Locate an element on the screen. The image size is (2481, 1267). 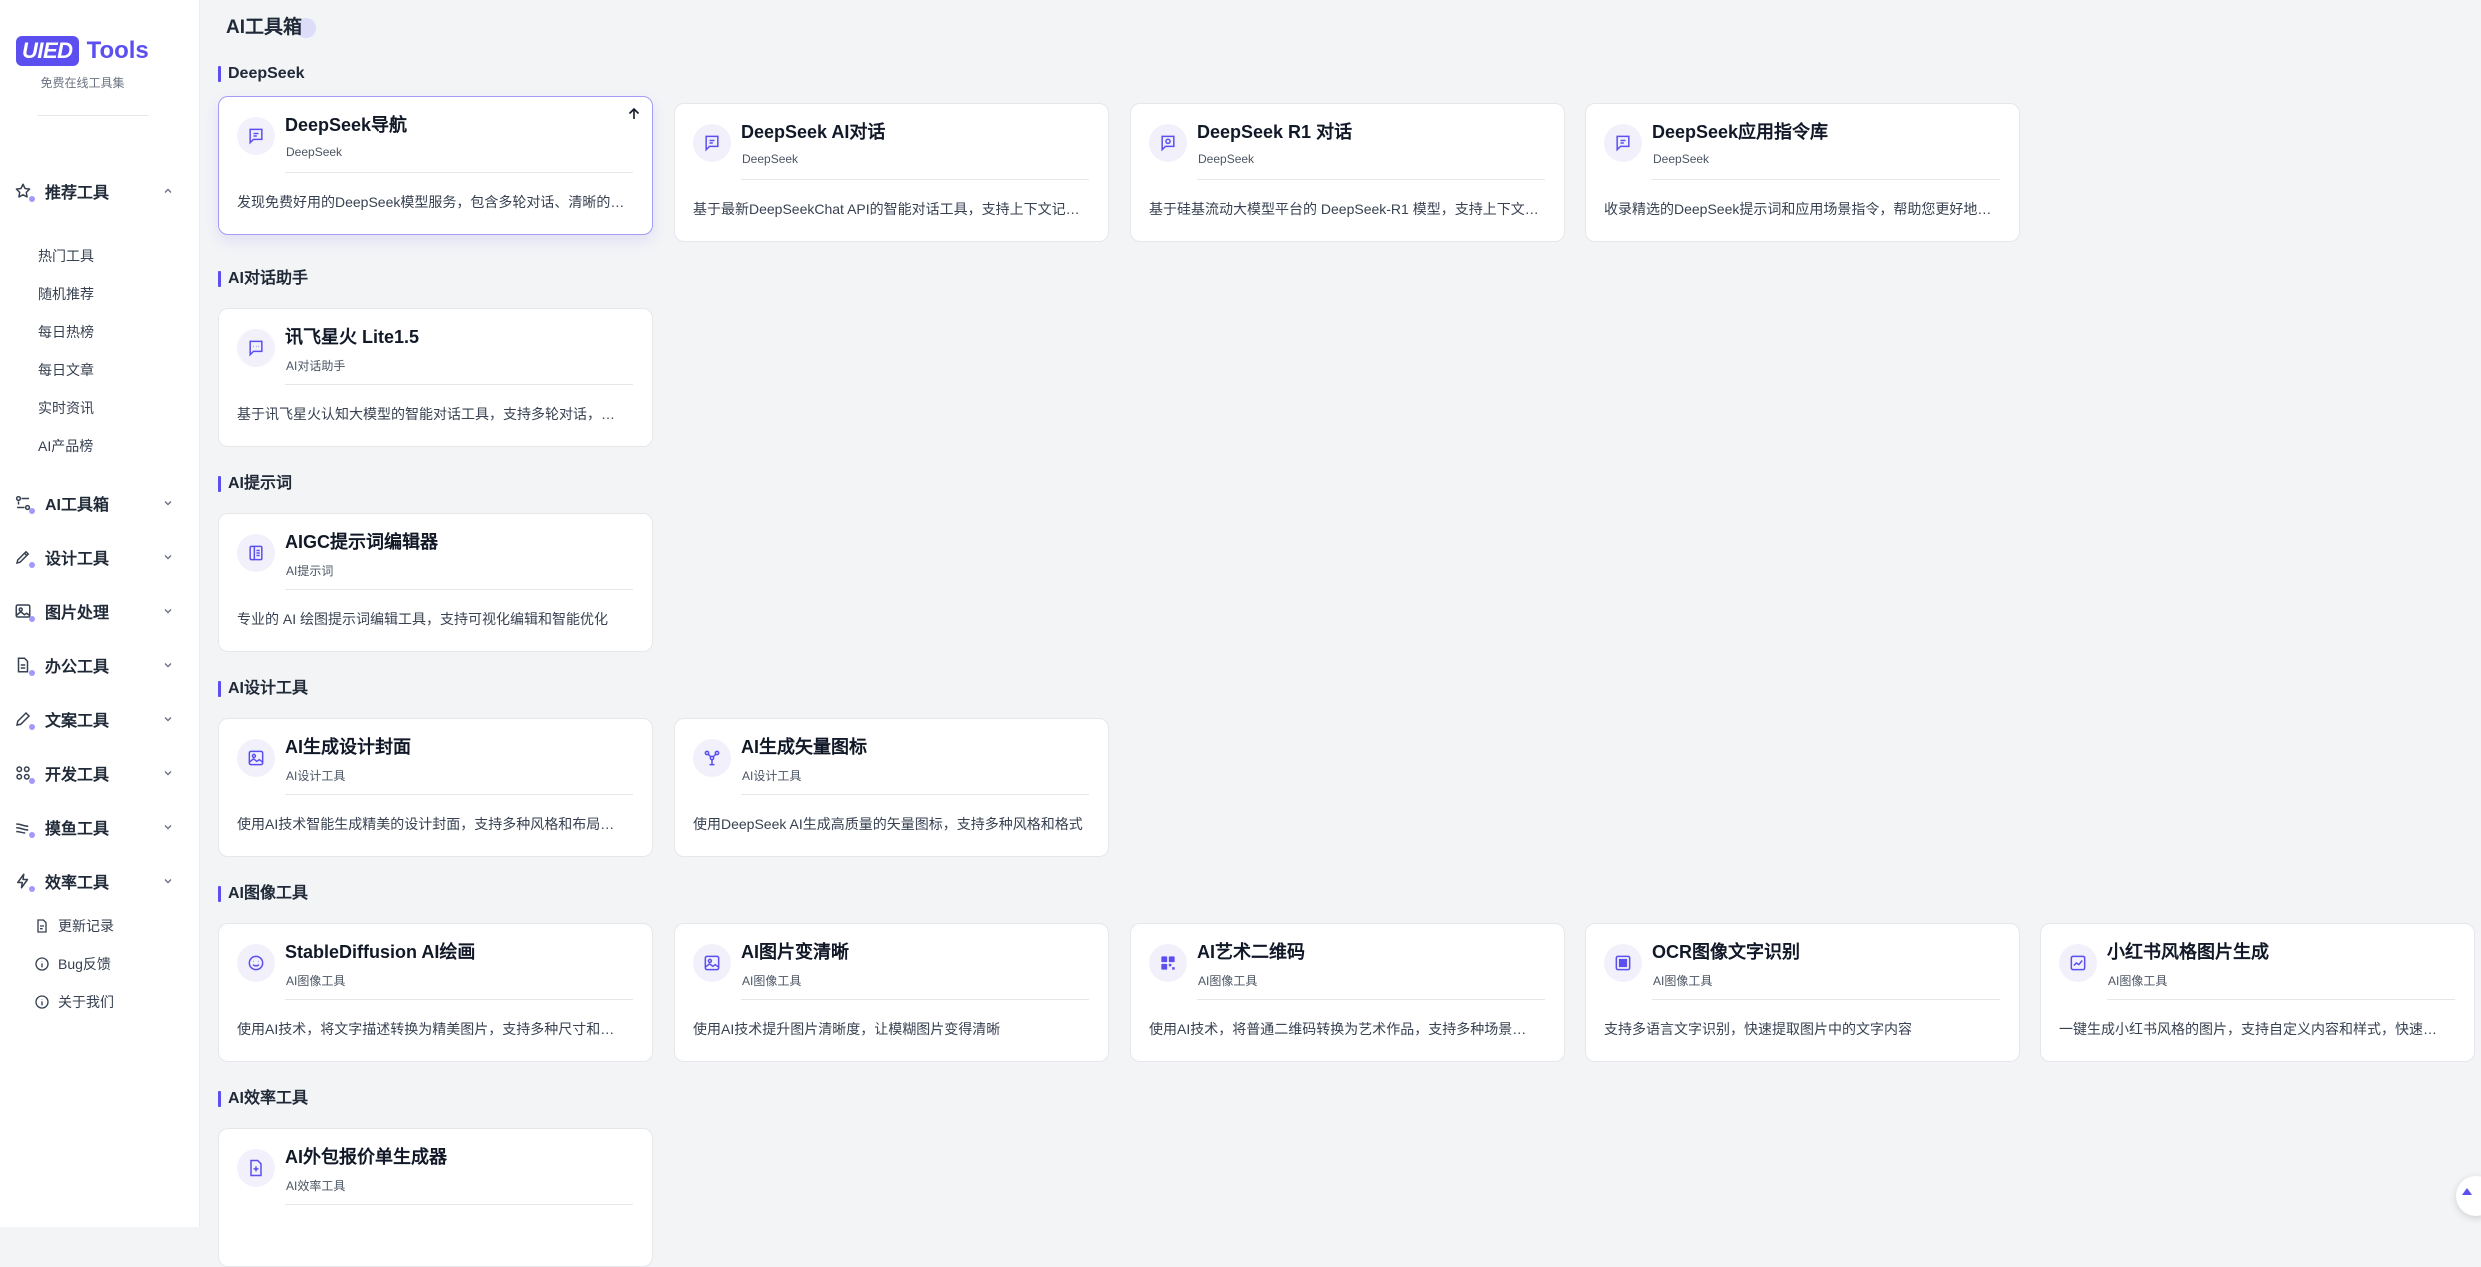
nav-label: AI工具箱 is located at coordinates (77, 505).